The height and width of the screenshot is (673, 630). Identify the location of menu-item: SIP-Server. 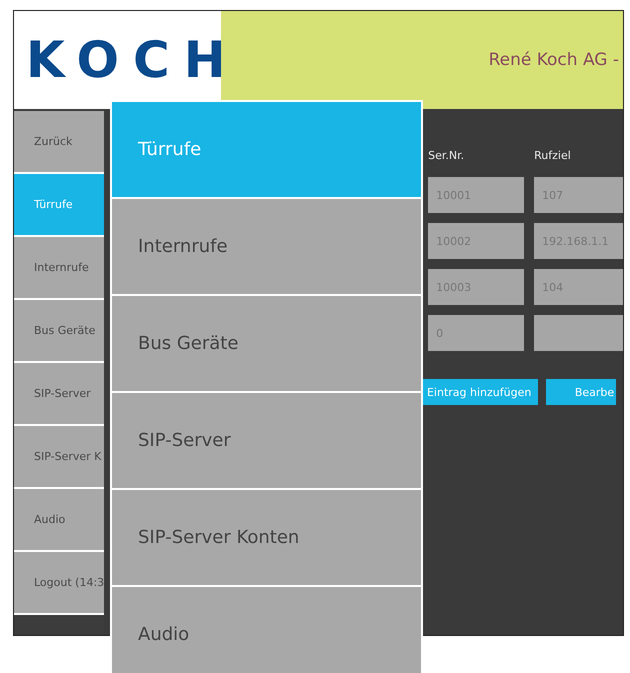
(266, 440).